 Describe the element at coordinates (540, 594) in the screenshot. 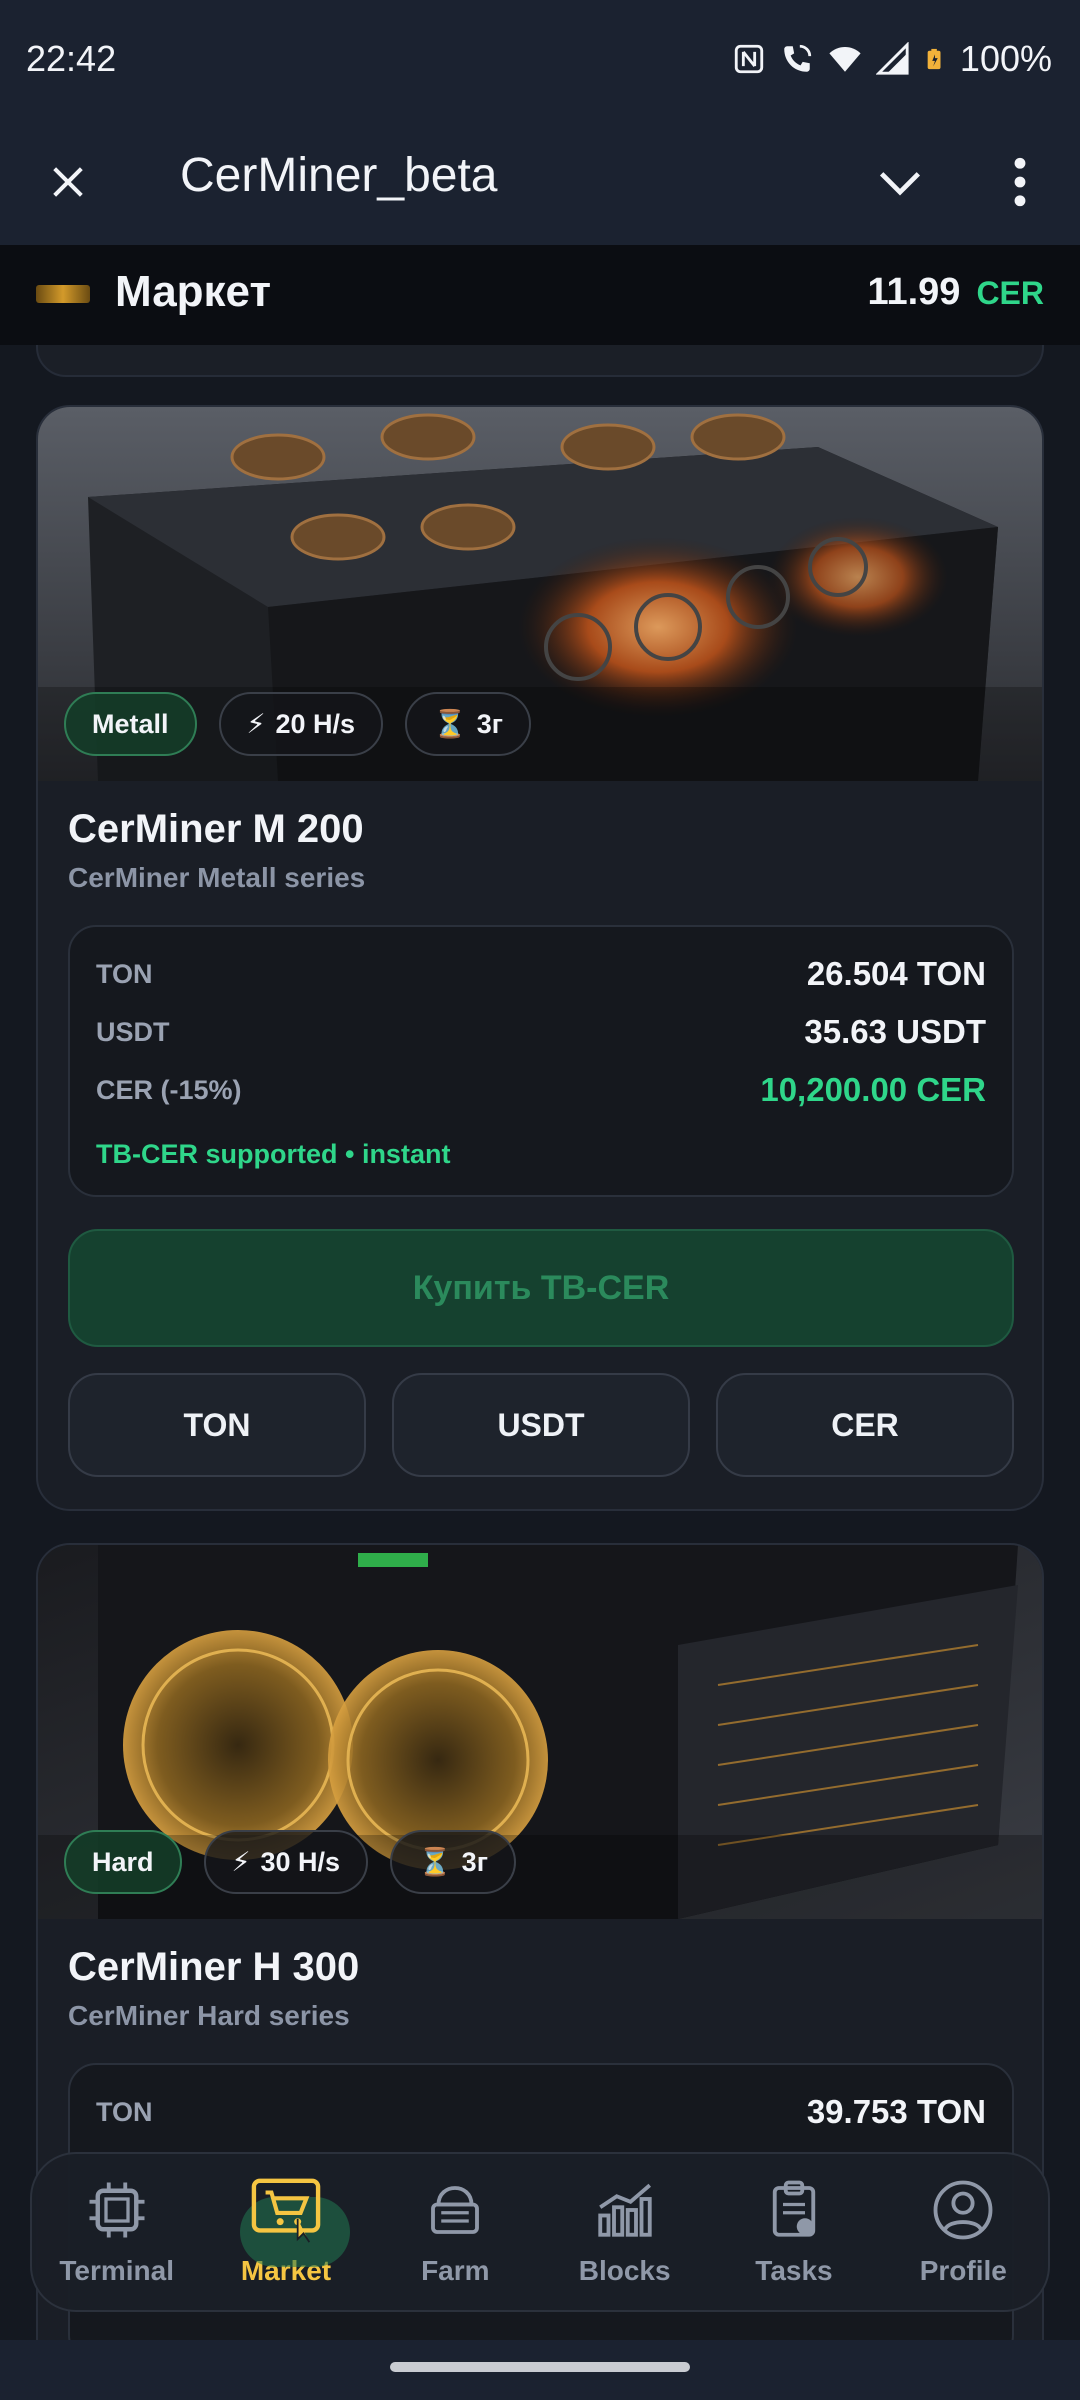

I see `product-image: Metall ⚡ 20 H/s ⏳ 3г` at that location.